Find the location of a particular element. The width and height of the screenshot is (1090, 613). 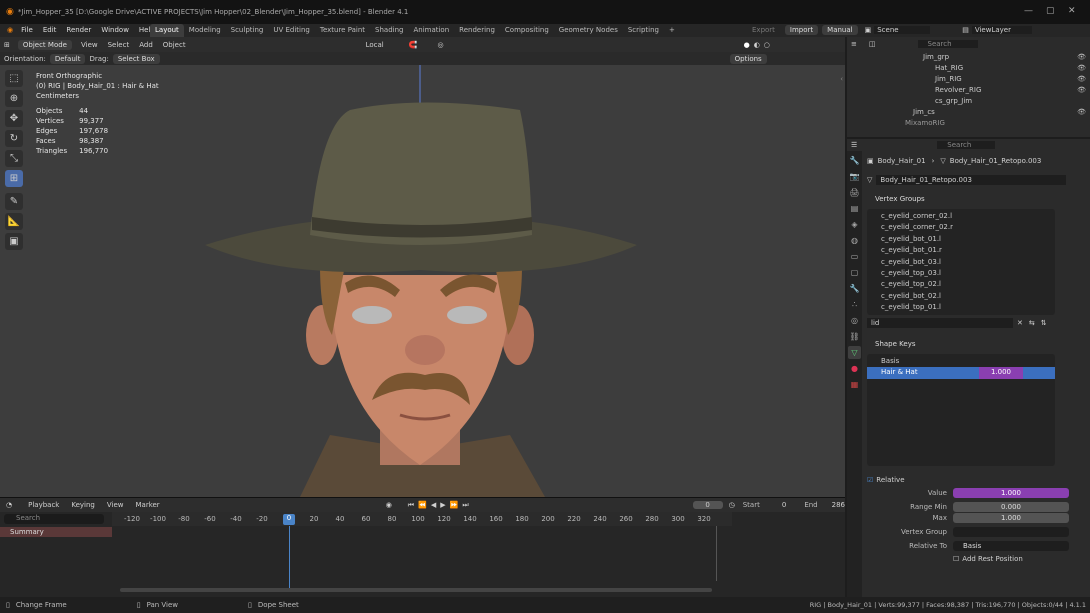

outliner-row: Revolver_RIG 👁 is located at coordinates (968, 90).